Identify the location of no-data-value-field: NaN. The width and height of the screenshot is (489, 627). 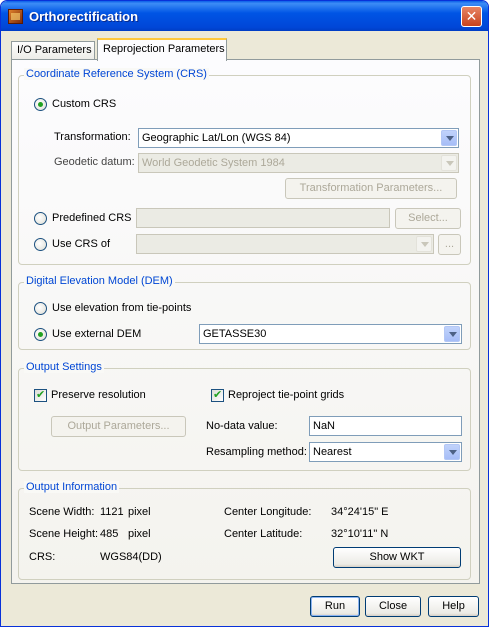
(385, 426).